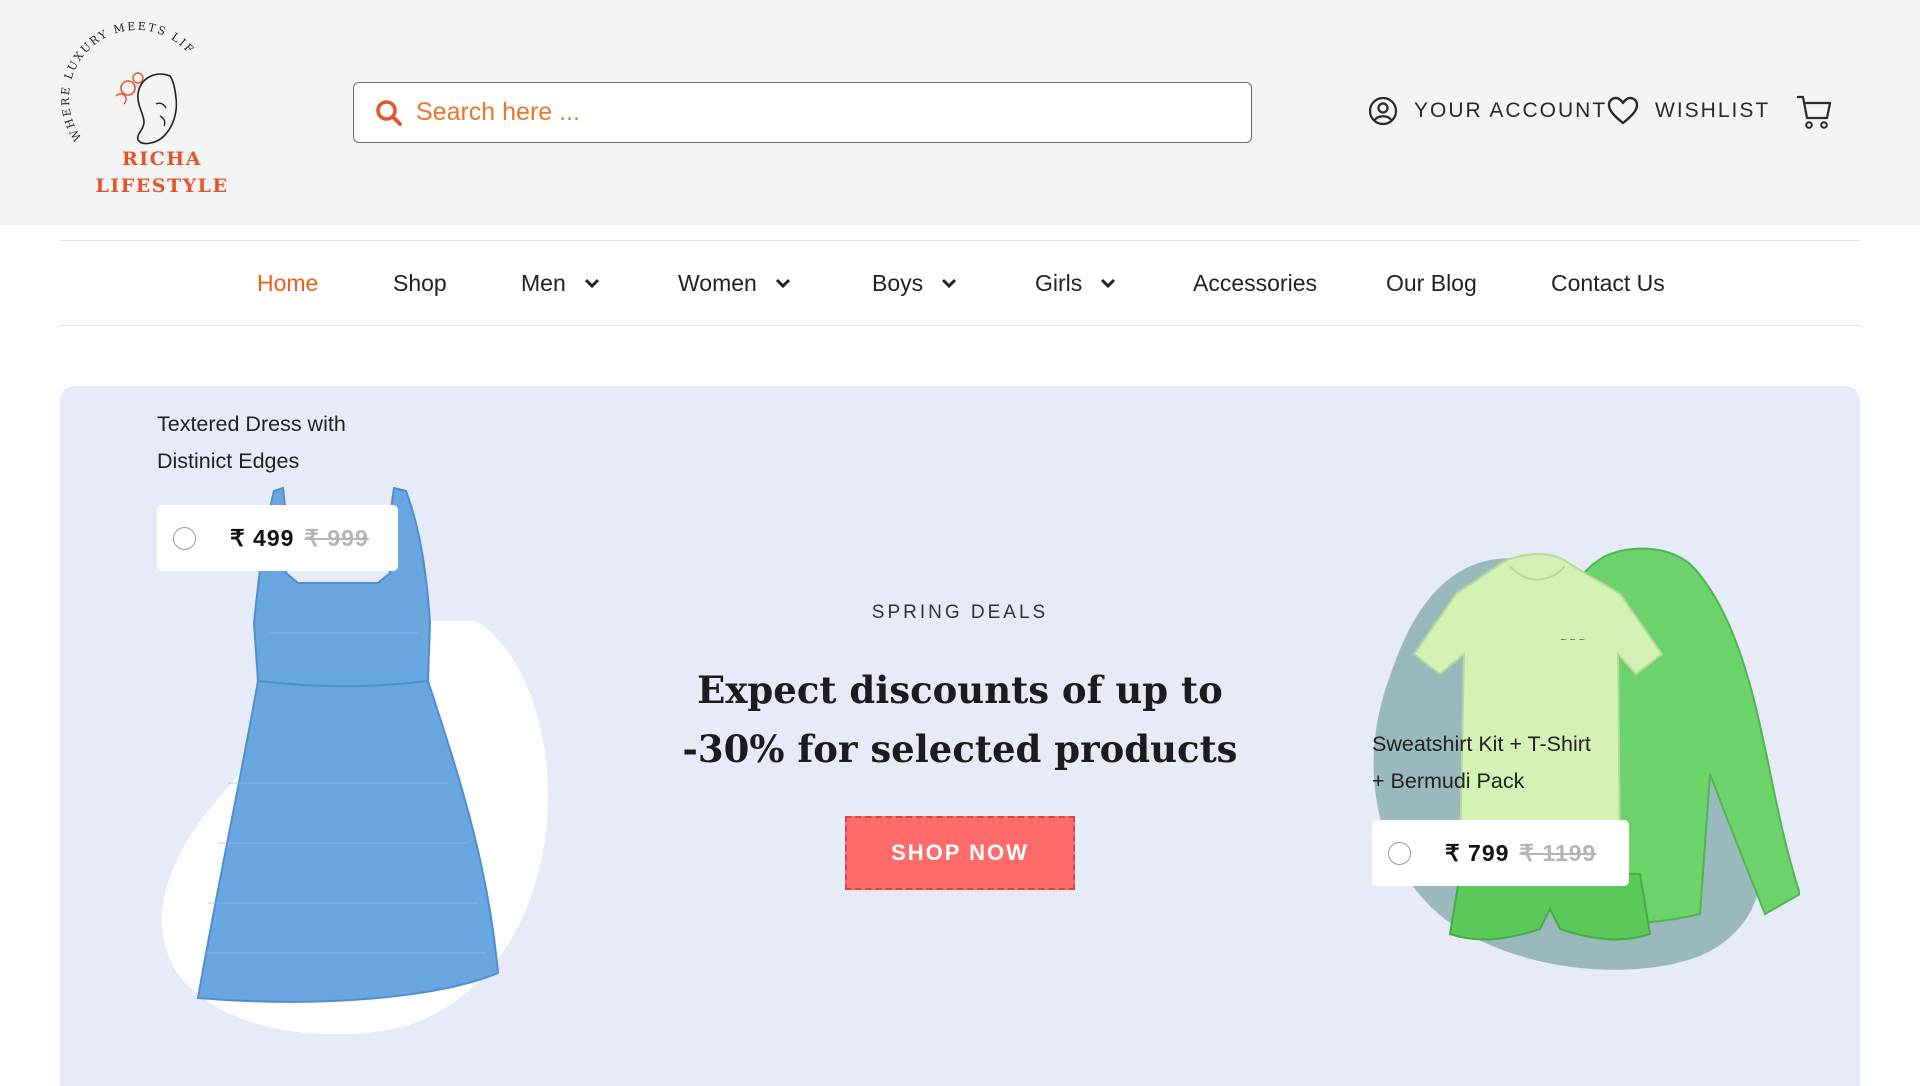 This screenshot has width=1920, height=1086. I want to click on tshirt-print-icon: ~ ~ ~, so click(1572, 639).